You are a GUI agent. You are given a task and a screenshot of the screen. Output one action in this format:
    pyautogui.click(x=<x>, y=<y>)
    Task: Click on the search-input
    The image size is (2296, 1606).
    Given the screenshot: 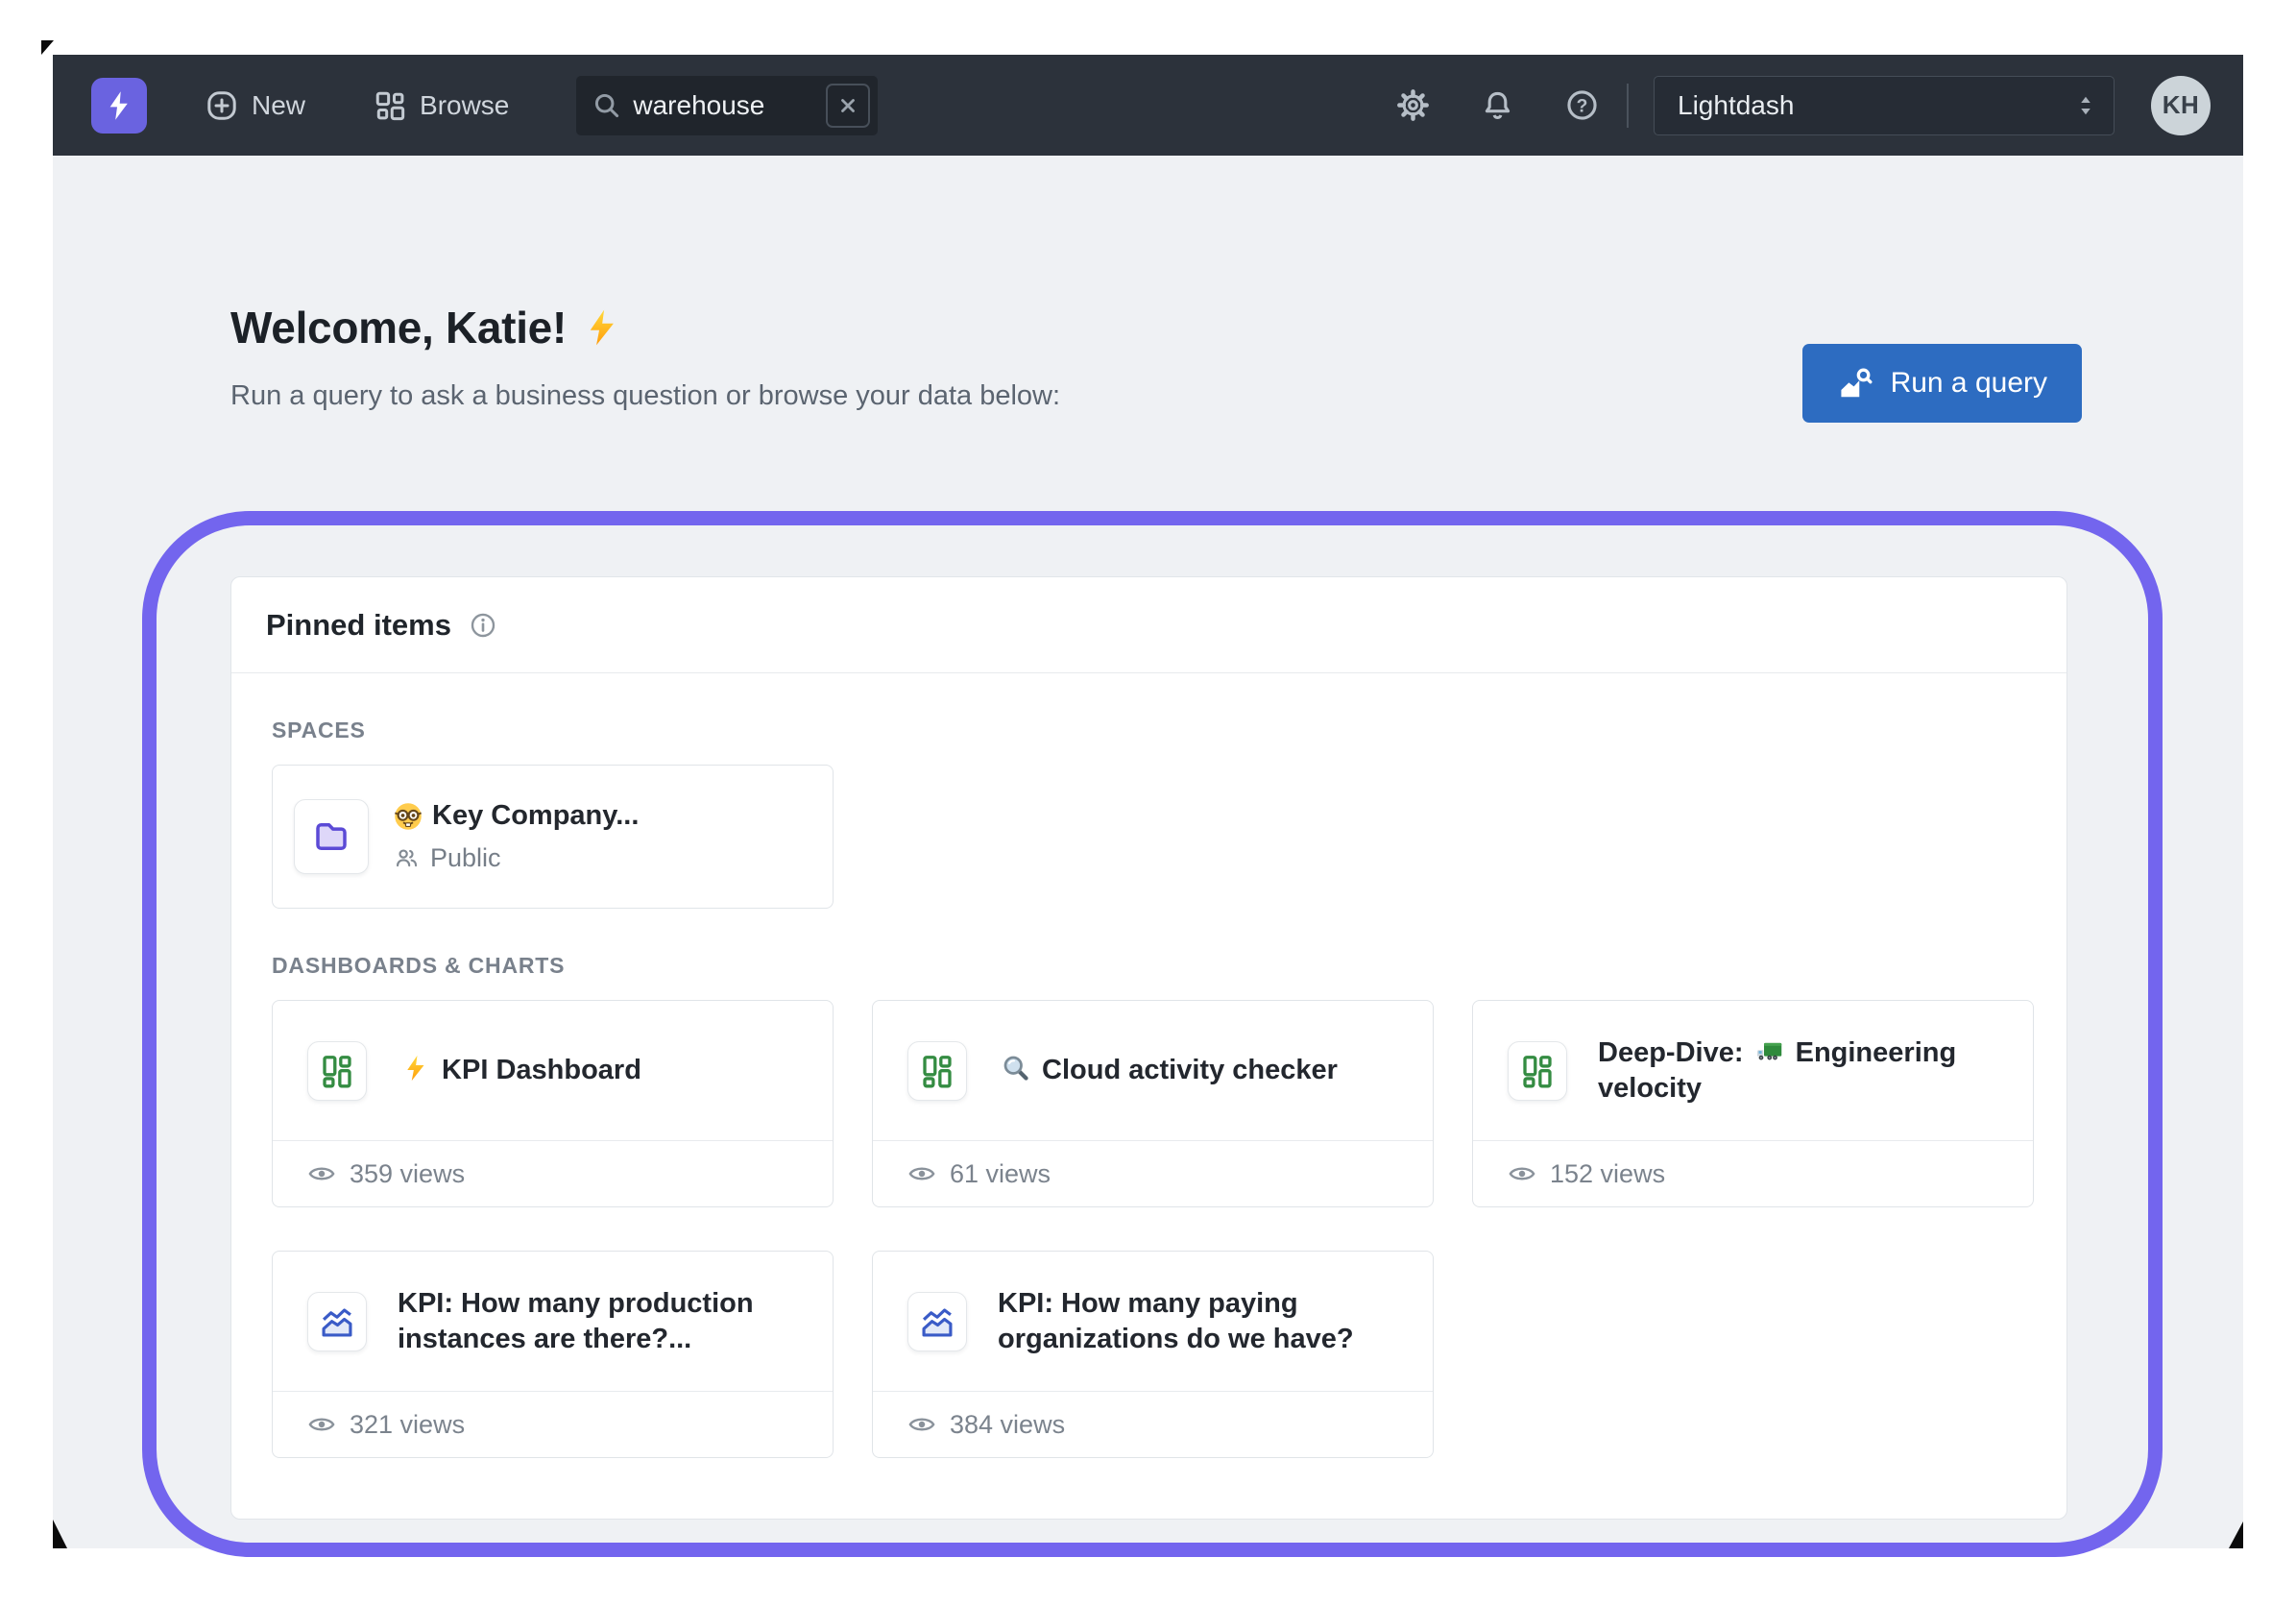 What is the action you would take?
    pyautogui.click(x=724, y=105)
    